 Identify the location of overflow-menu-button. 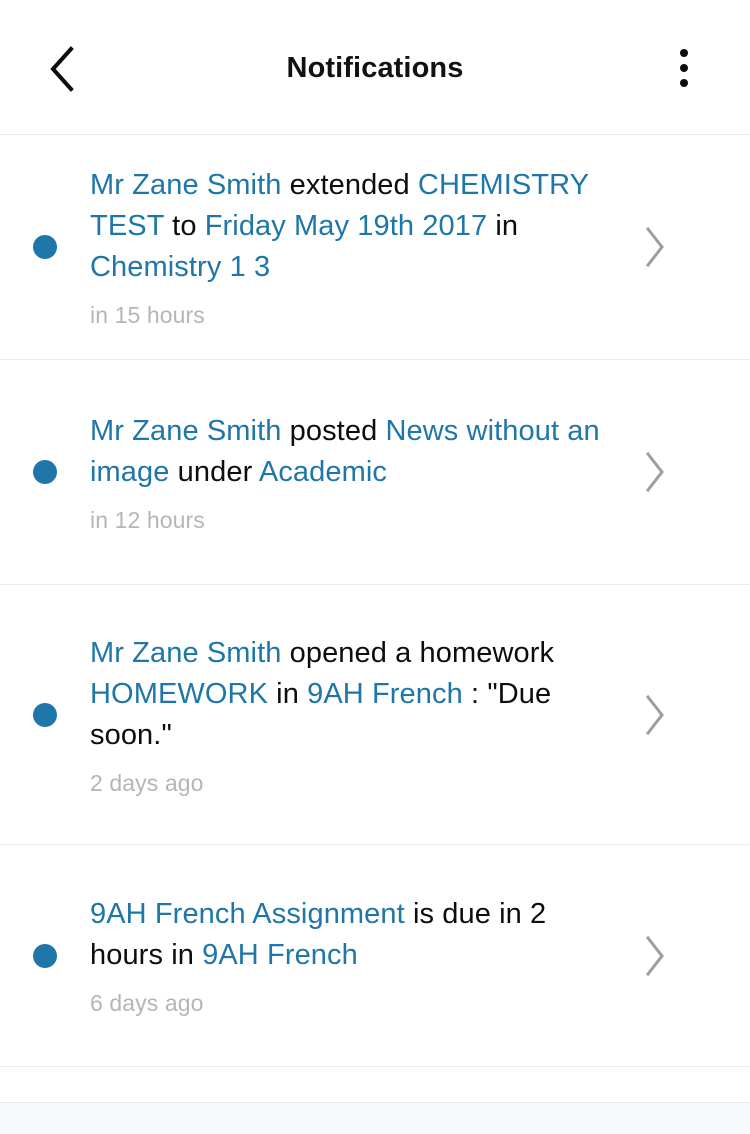
(684, 68).